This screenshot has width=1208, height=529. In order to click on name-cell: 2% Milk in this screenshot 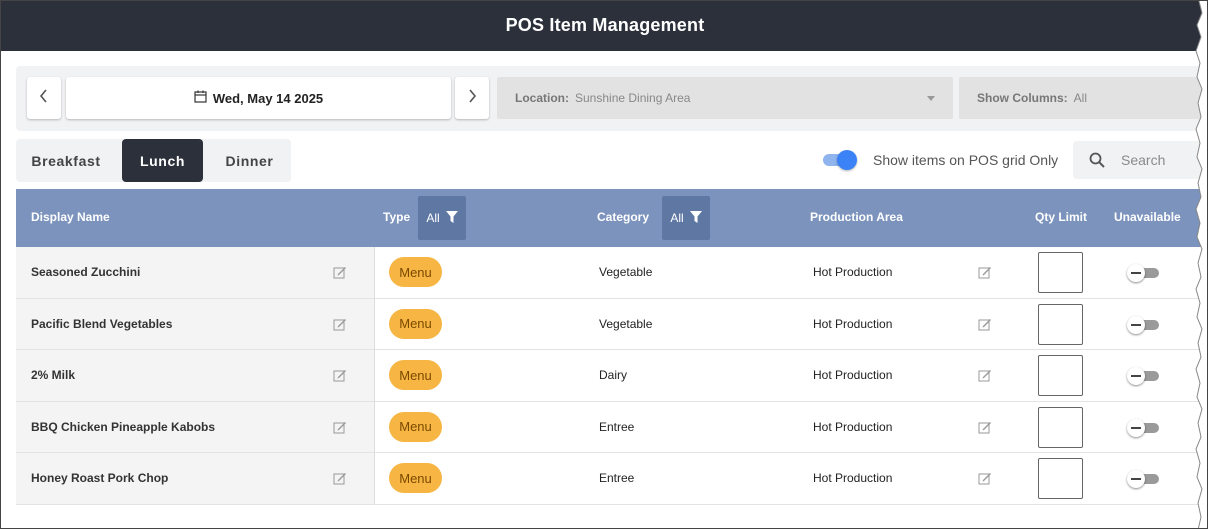, I will do `click(195, 375)`.